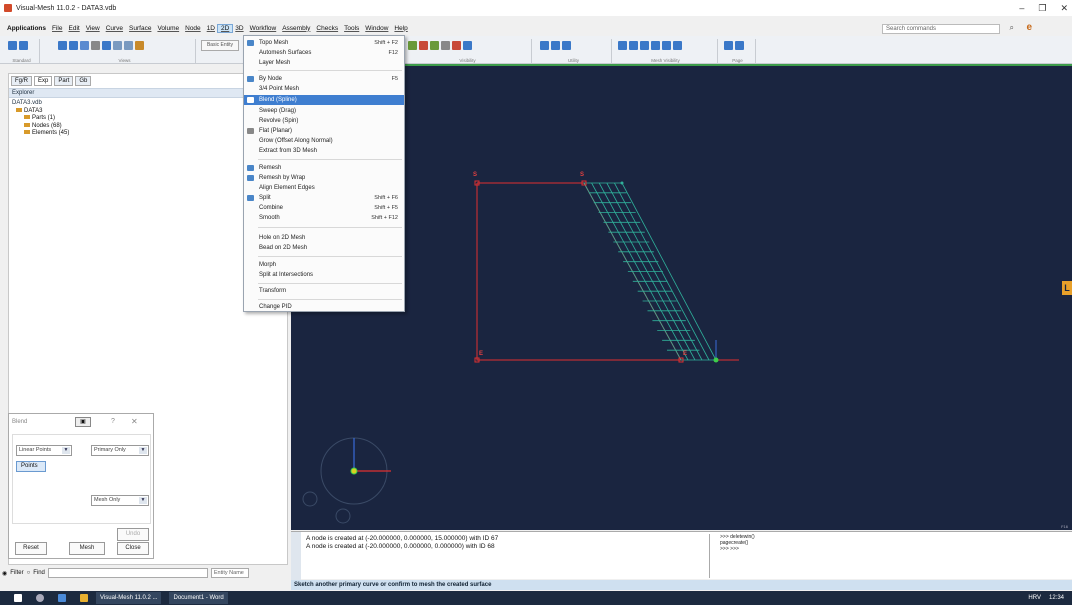 The width and height of the screenshot is (1072, 605). Describe the element at coordinates (324, 218) in the screenshot. I see `menu-item-smooth: Smooth Shift + F12` at that location.